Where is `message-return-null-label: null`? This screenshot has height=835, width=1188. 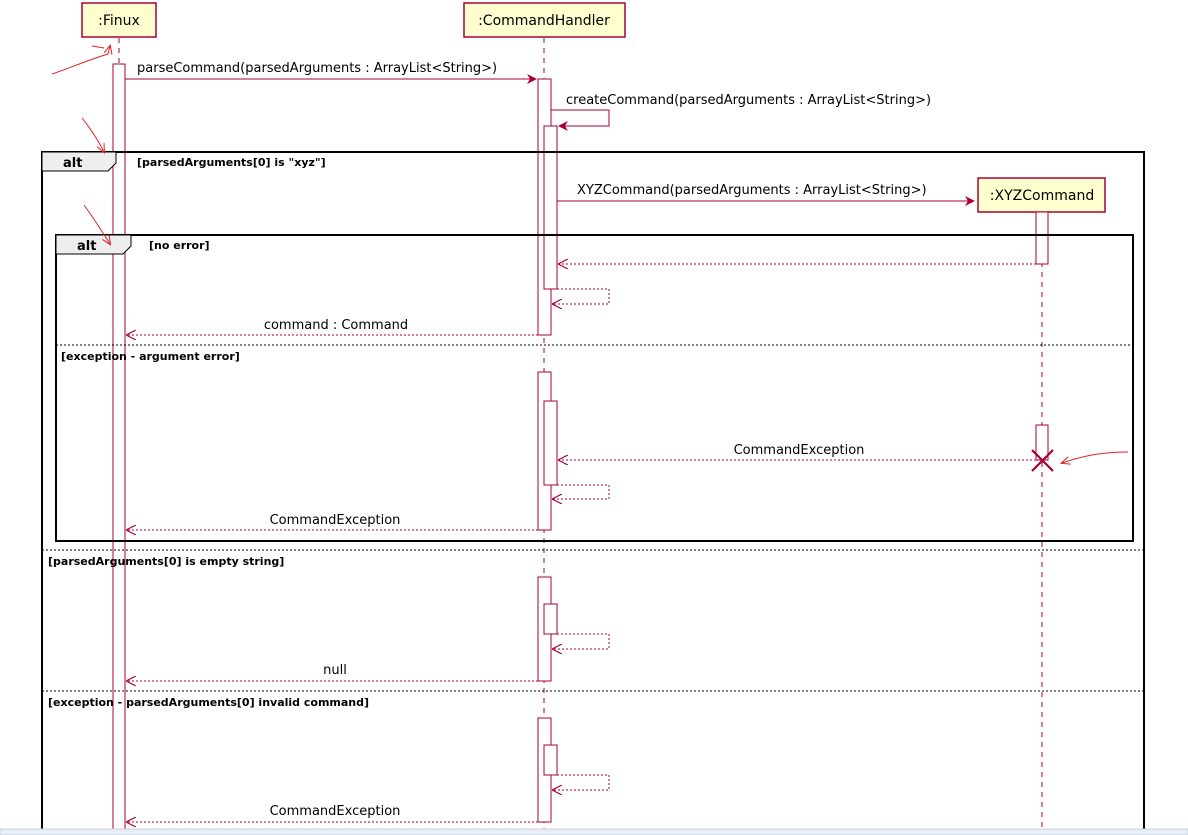 message-return-null-label: null is located at coordinates (335, 670).